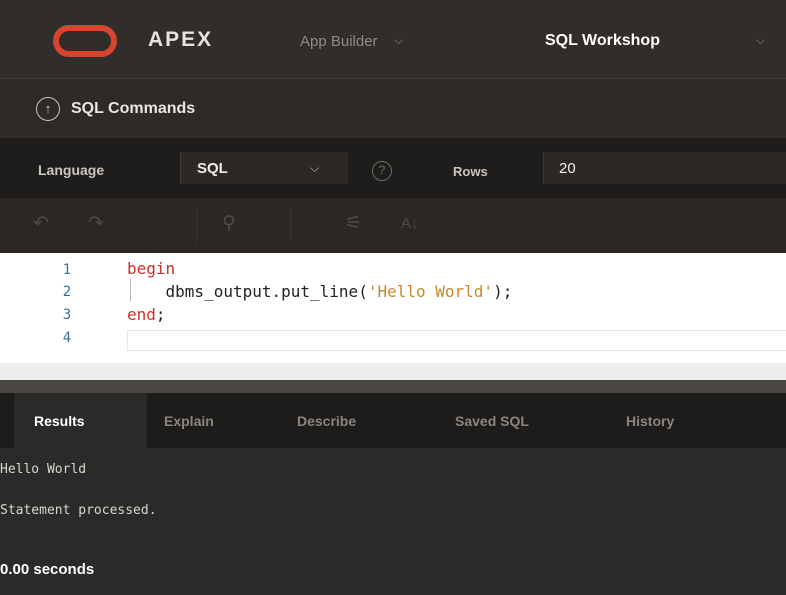  Describe the element at coordinates (180, 40) in the screenshot. I see `app-brand: APEX` at that location.